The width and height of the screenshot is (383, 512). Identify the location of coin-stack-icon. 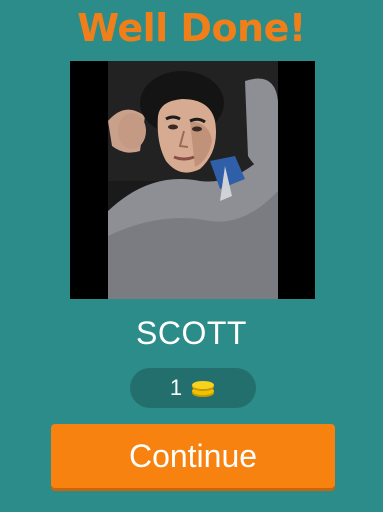
(203, 389).